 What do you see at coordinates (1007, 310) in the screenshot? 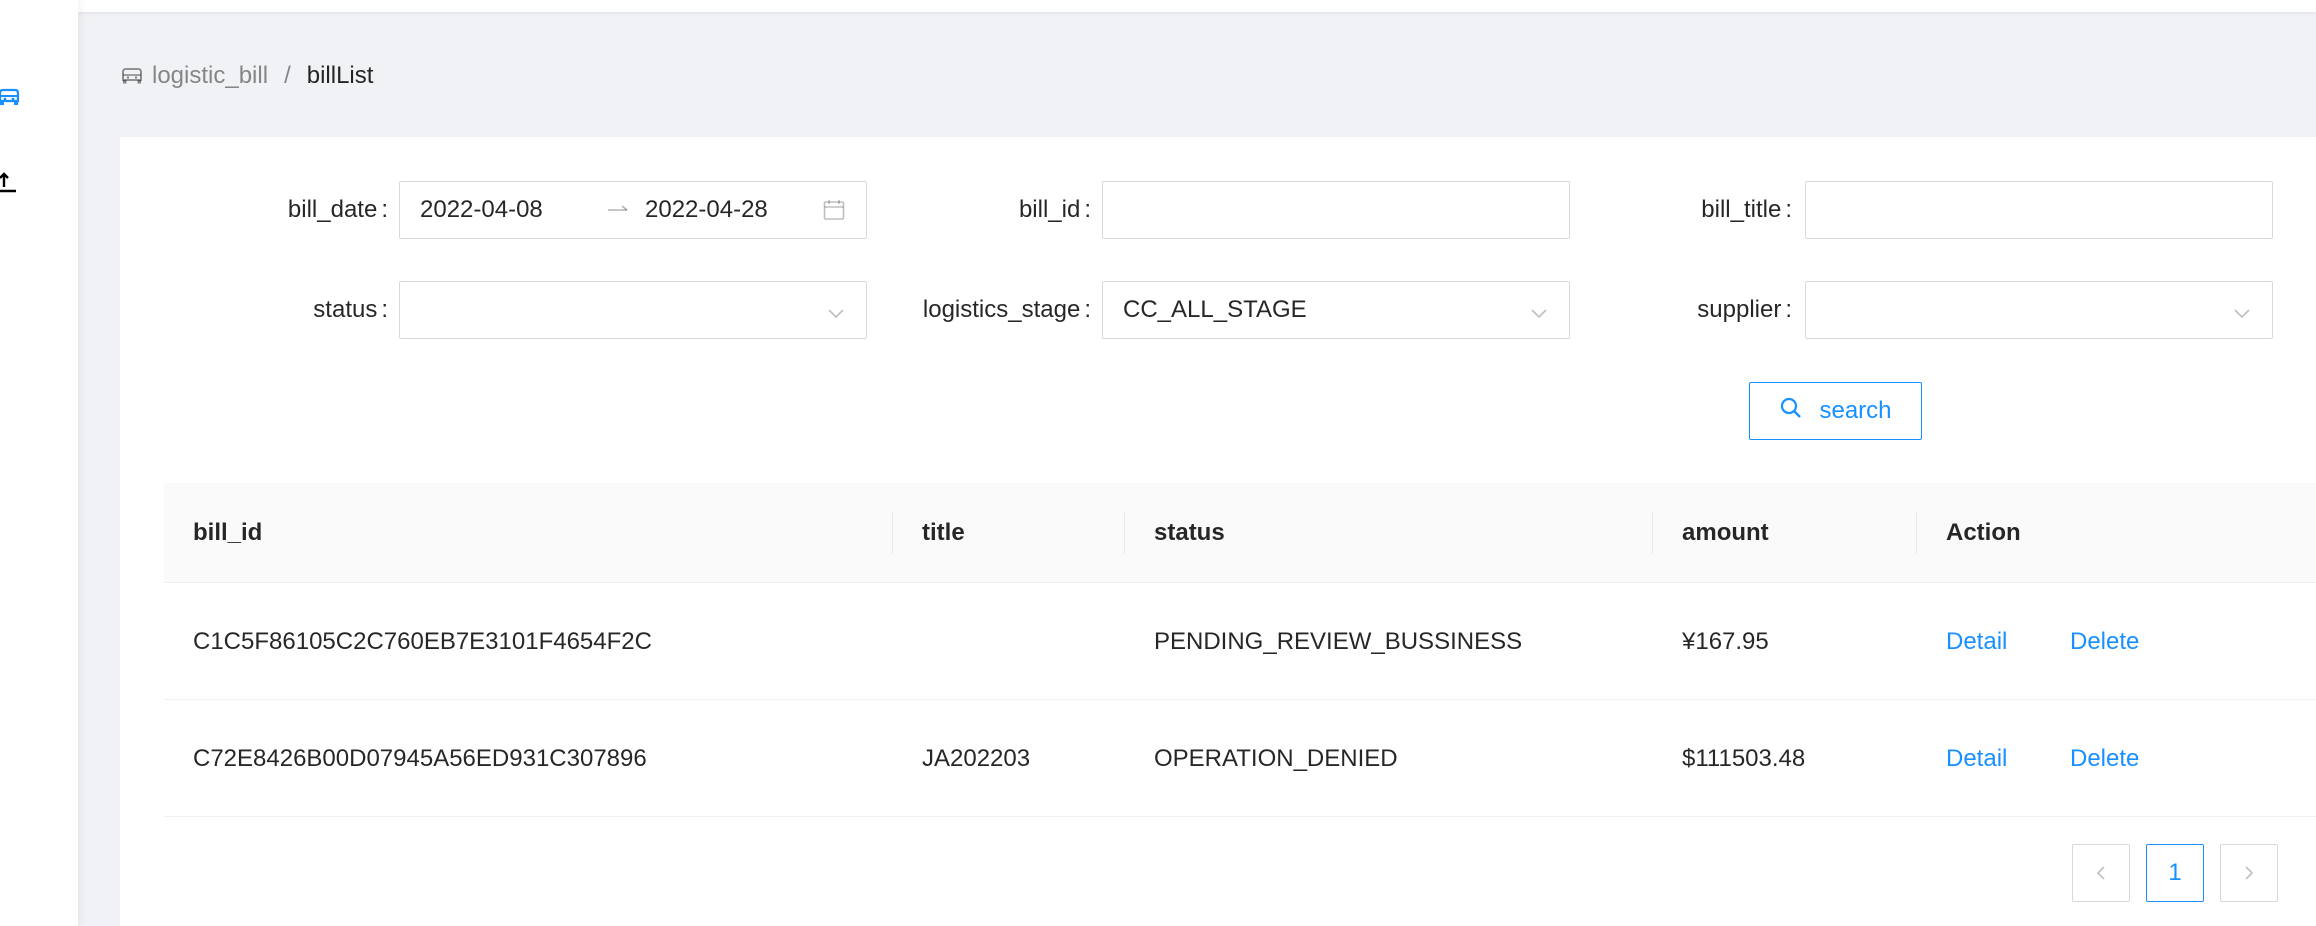
I see `logistics-stage-label: logistics_stage` at bounding box center [1007, 310].